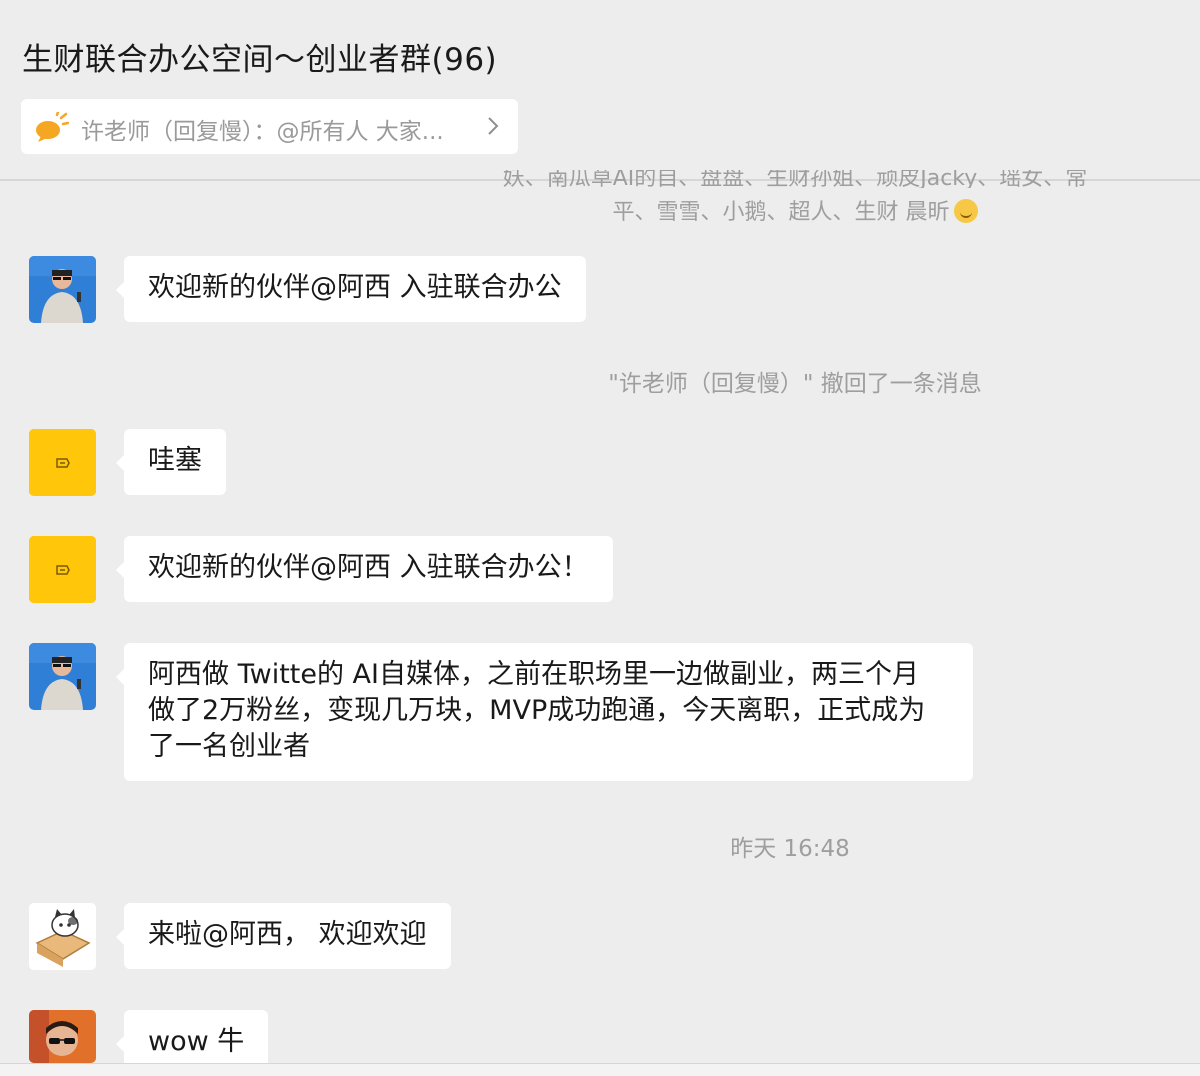 This screenshot has width=1200, height=1076. What do you see at coordinates (52, 127) in the screenshot?
I see `announcement-icon` at bounding box center [52, 127].